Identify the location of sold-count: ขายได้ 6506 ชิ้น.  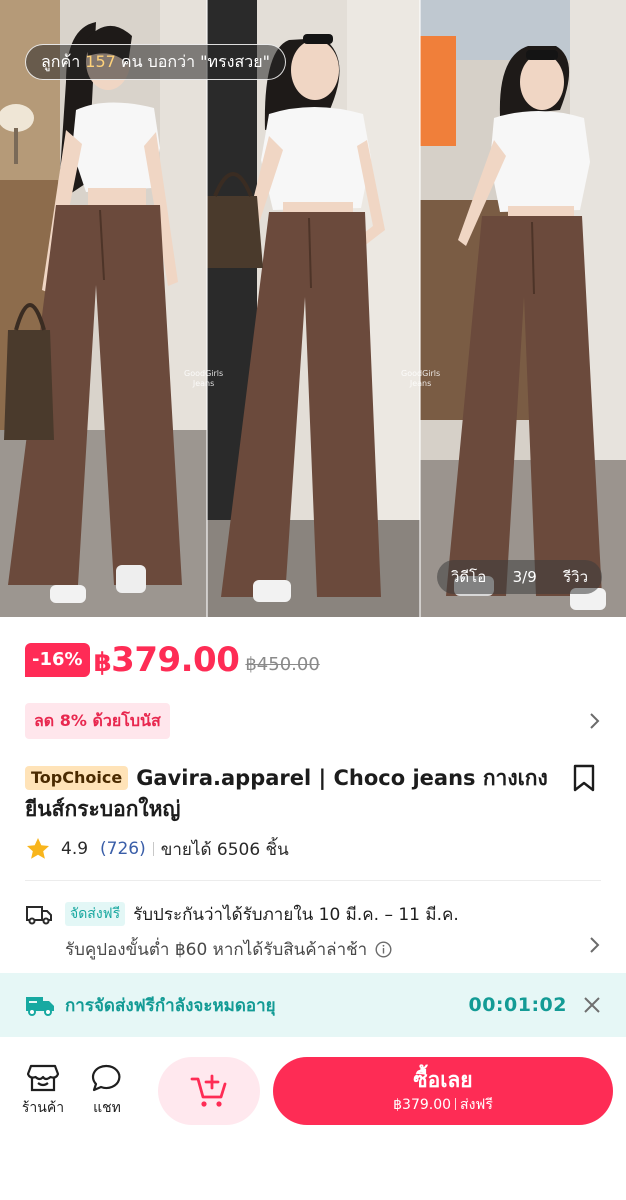
(224, 849).